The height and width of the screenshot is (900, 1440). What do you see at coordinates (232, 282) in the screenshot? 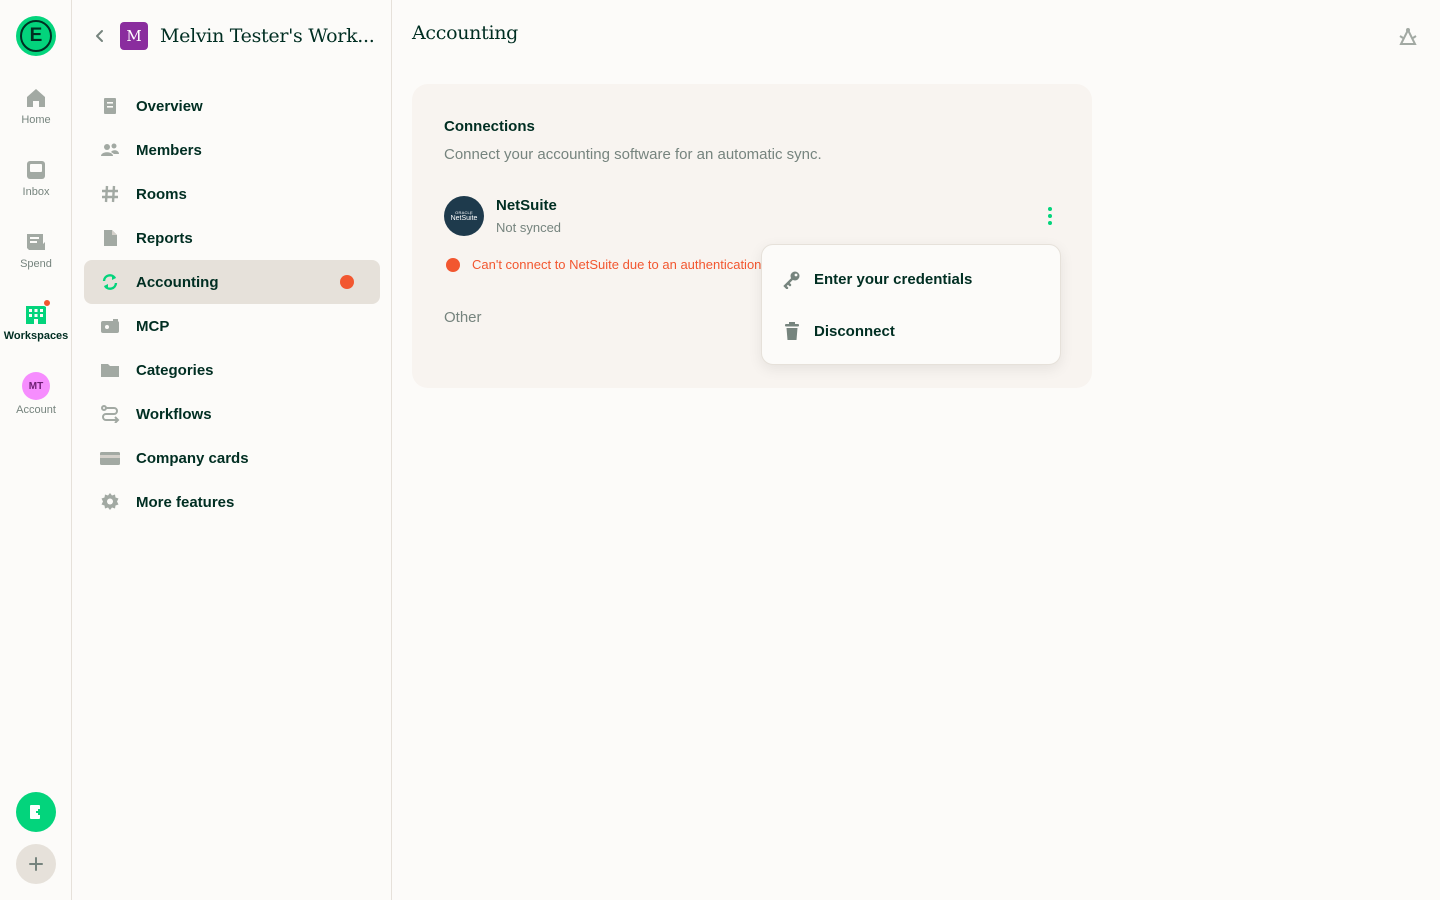
I see `menu-item-accounting: Accounting` at bounding box center [232, 282].